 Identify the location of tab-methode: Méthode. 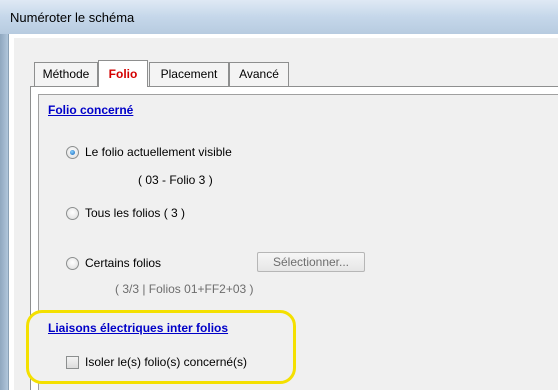
(66, 74).